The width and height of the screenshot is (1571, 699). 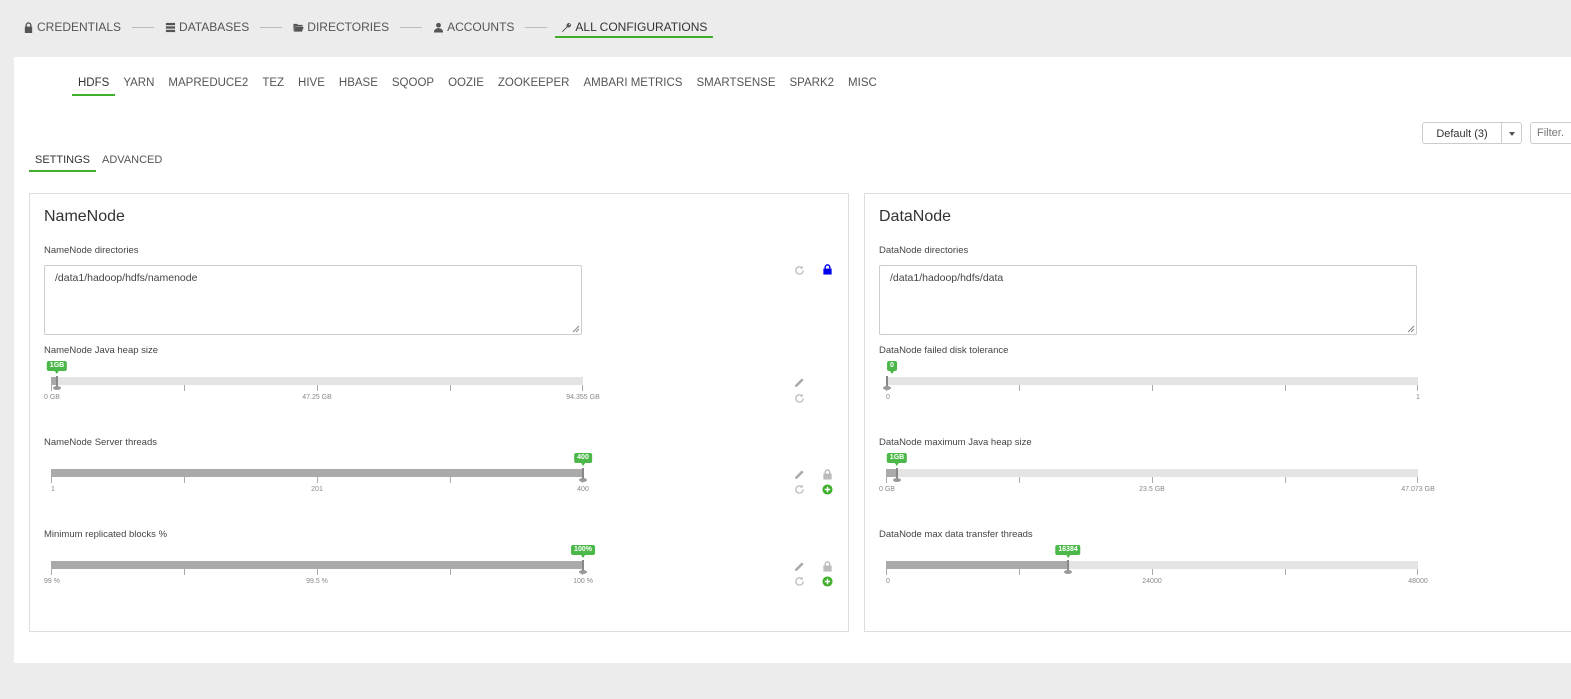 I want to click on tab-ambari-metrics: AMBARI METRICS, so click(x=632, y=85).